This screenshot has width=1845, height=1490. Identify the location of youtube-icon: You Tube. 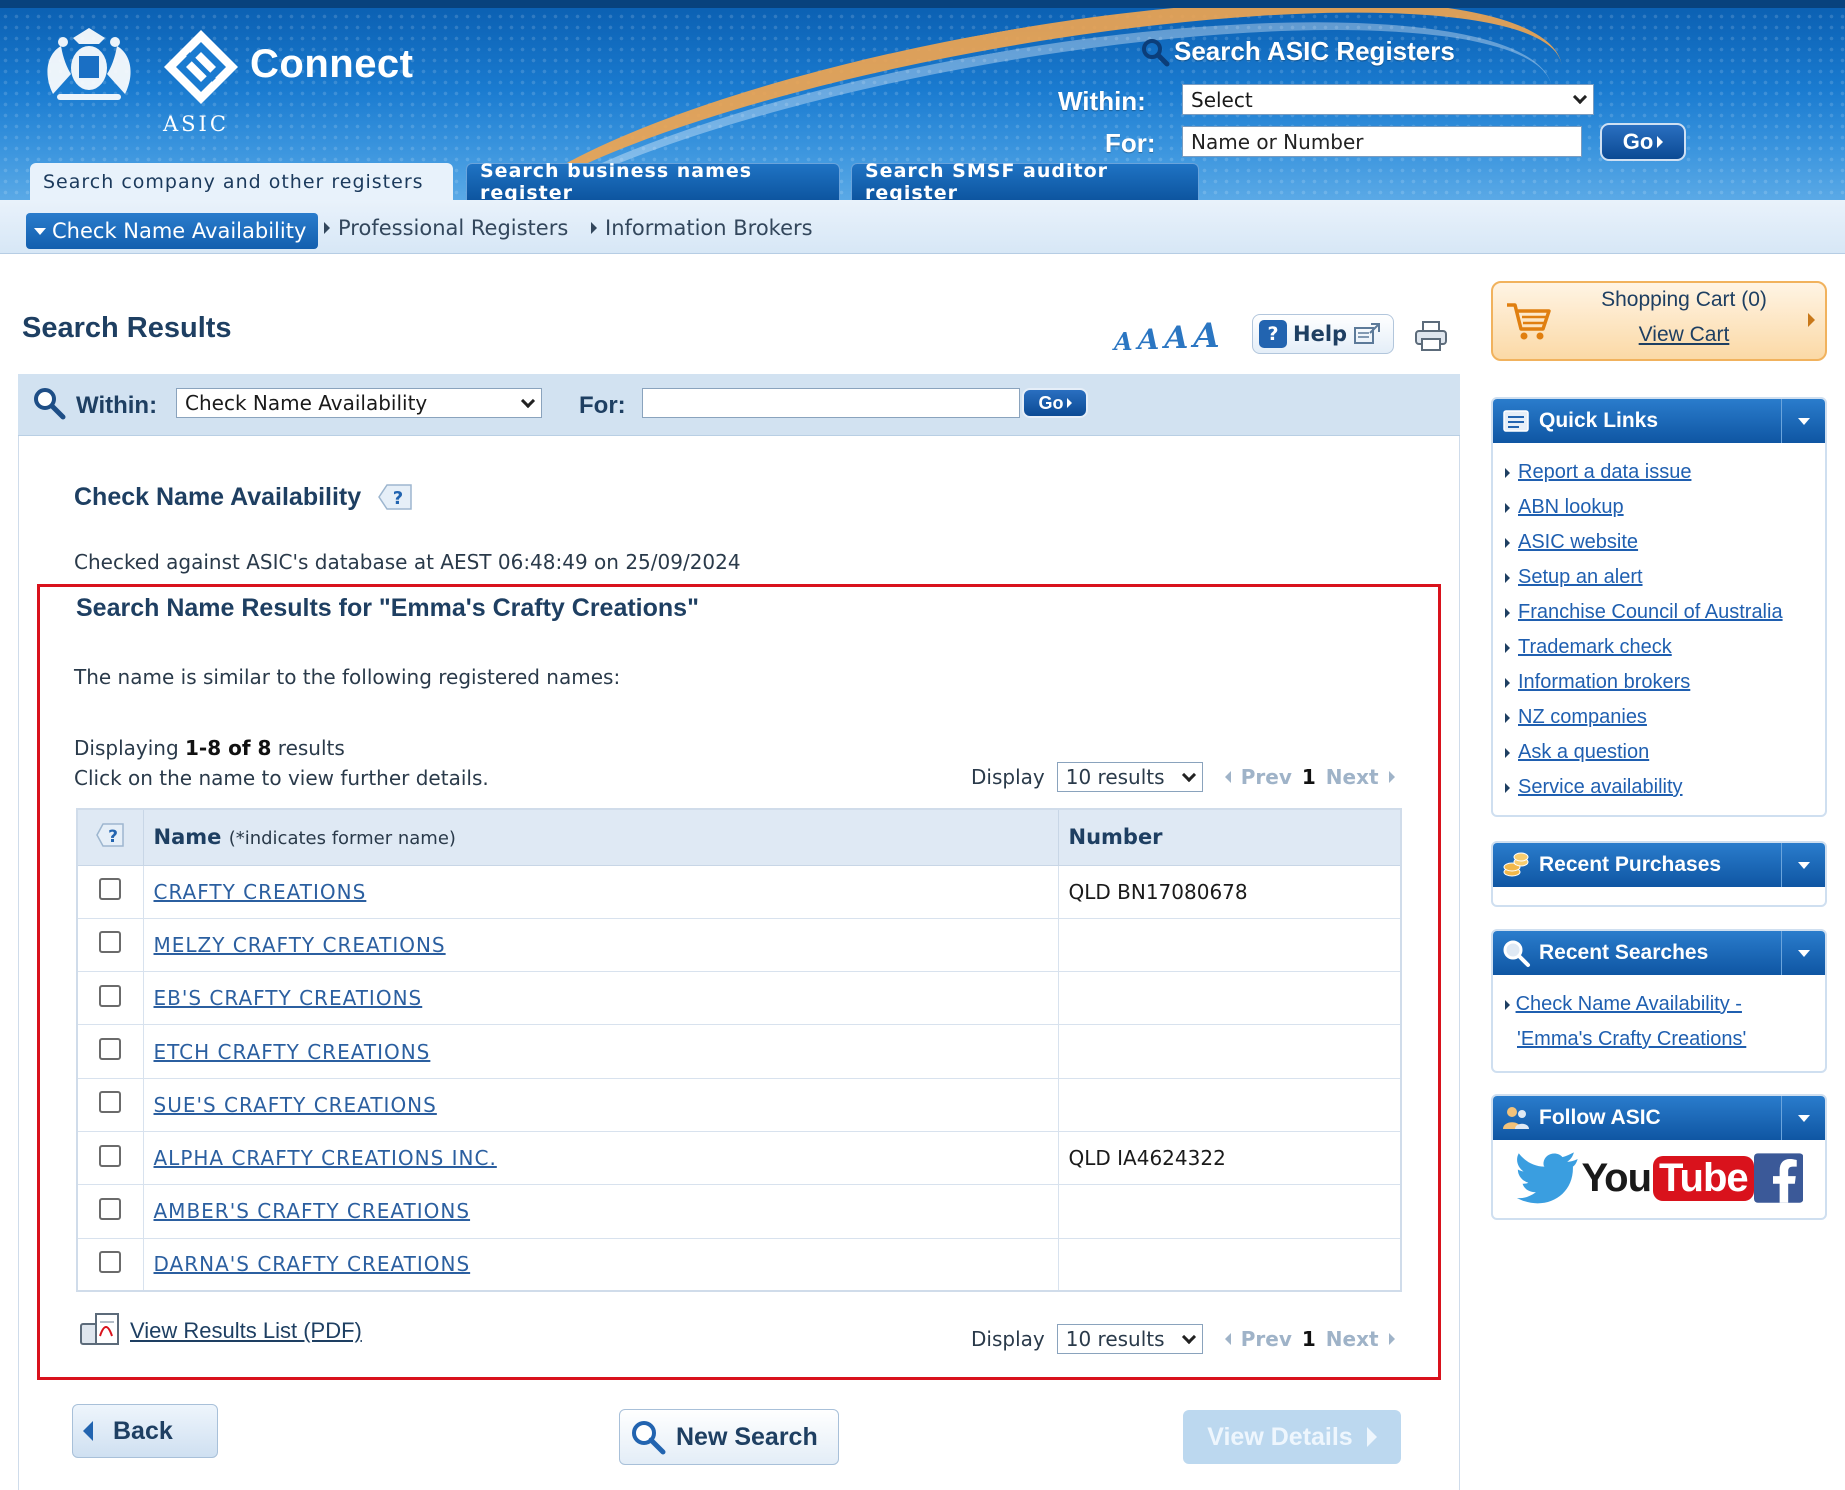
(1667, 1178).